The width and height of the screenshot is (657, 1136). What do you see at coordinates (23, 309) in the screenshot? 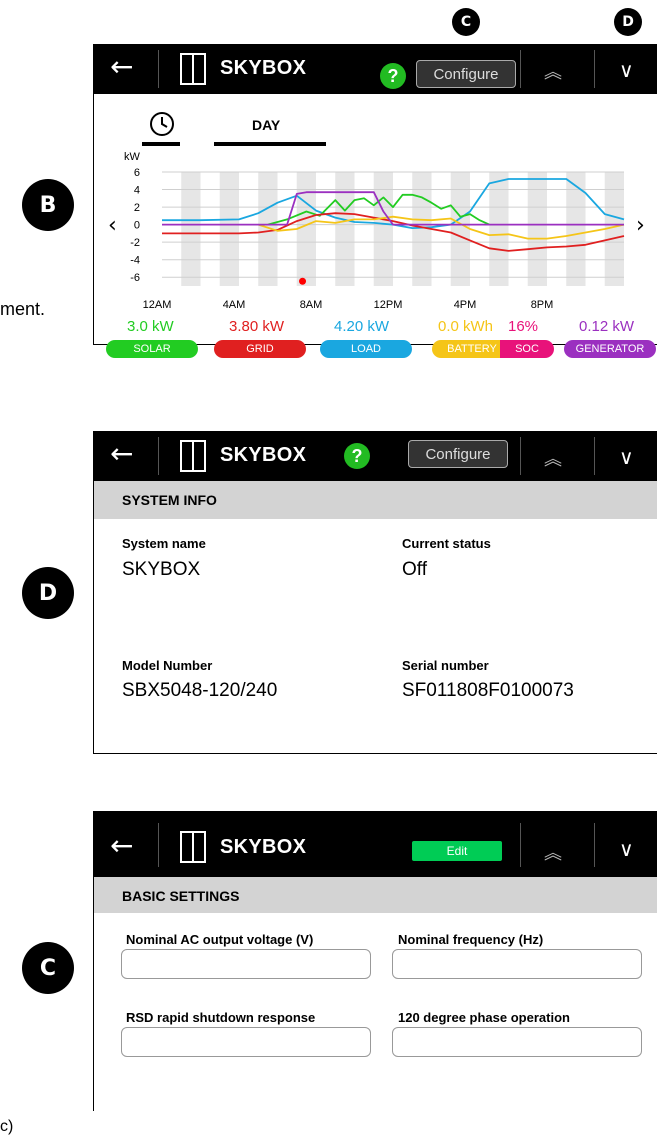
I see `caption-fragment-ment: ment.` at bounding box center [23, 309].